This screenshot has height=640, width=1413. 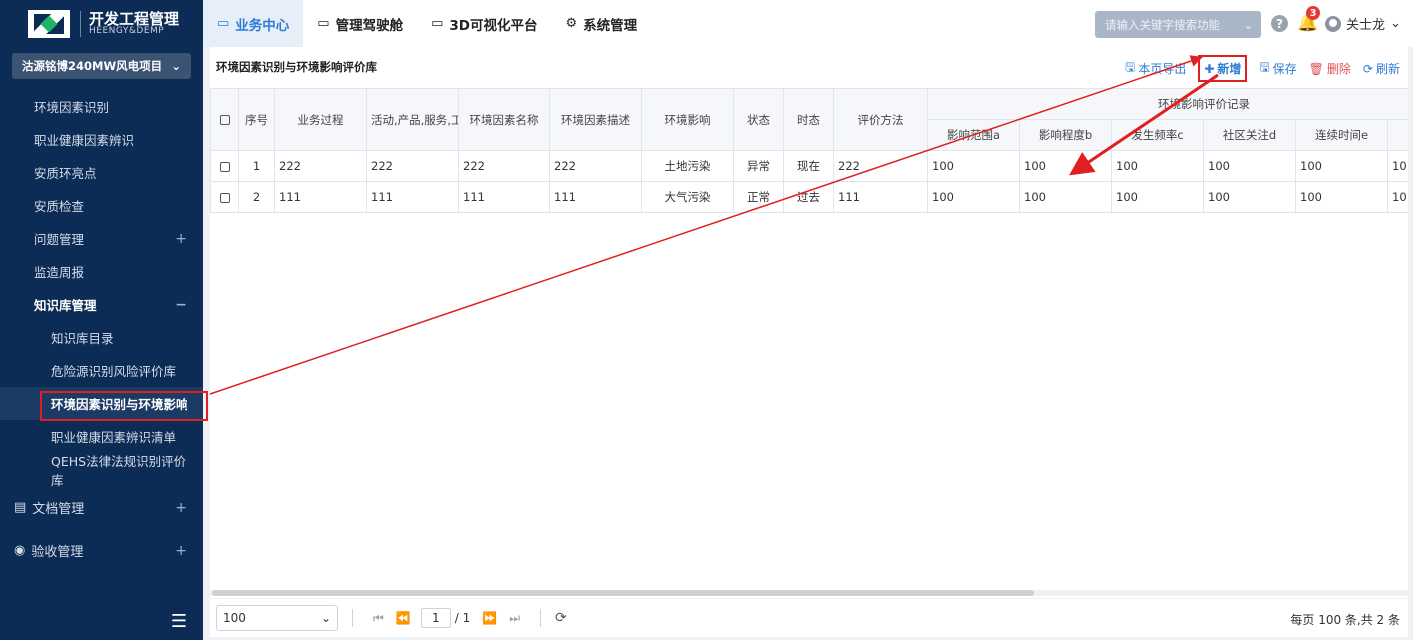 I want to click on sidebar-item-inspection: 安质检查, so click(x=101, y=205).